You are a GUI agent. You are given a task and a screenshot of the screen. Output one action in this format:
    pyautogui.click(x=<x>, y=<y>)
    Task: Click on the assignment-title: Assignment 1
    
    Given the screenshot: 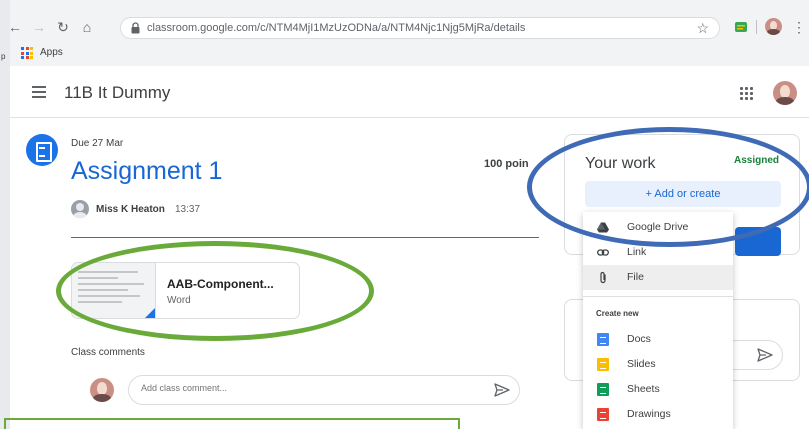 What is the action you would take?
    pyautogui.click(x=147, y=171)
    